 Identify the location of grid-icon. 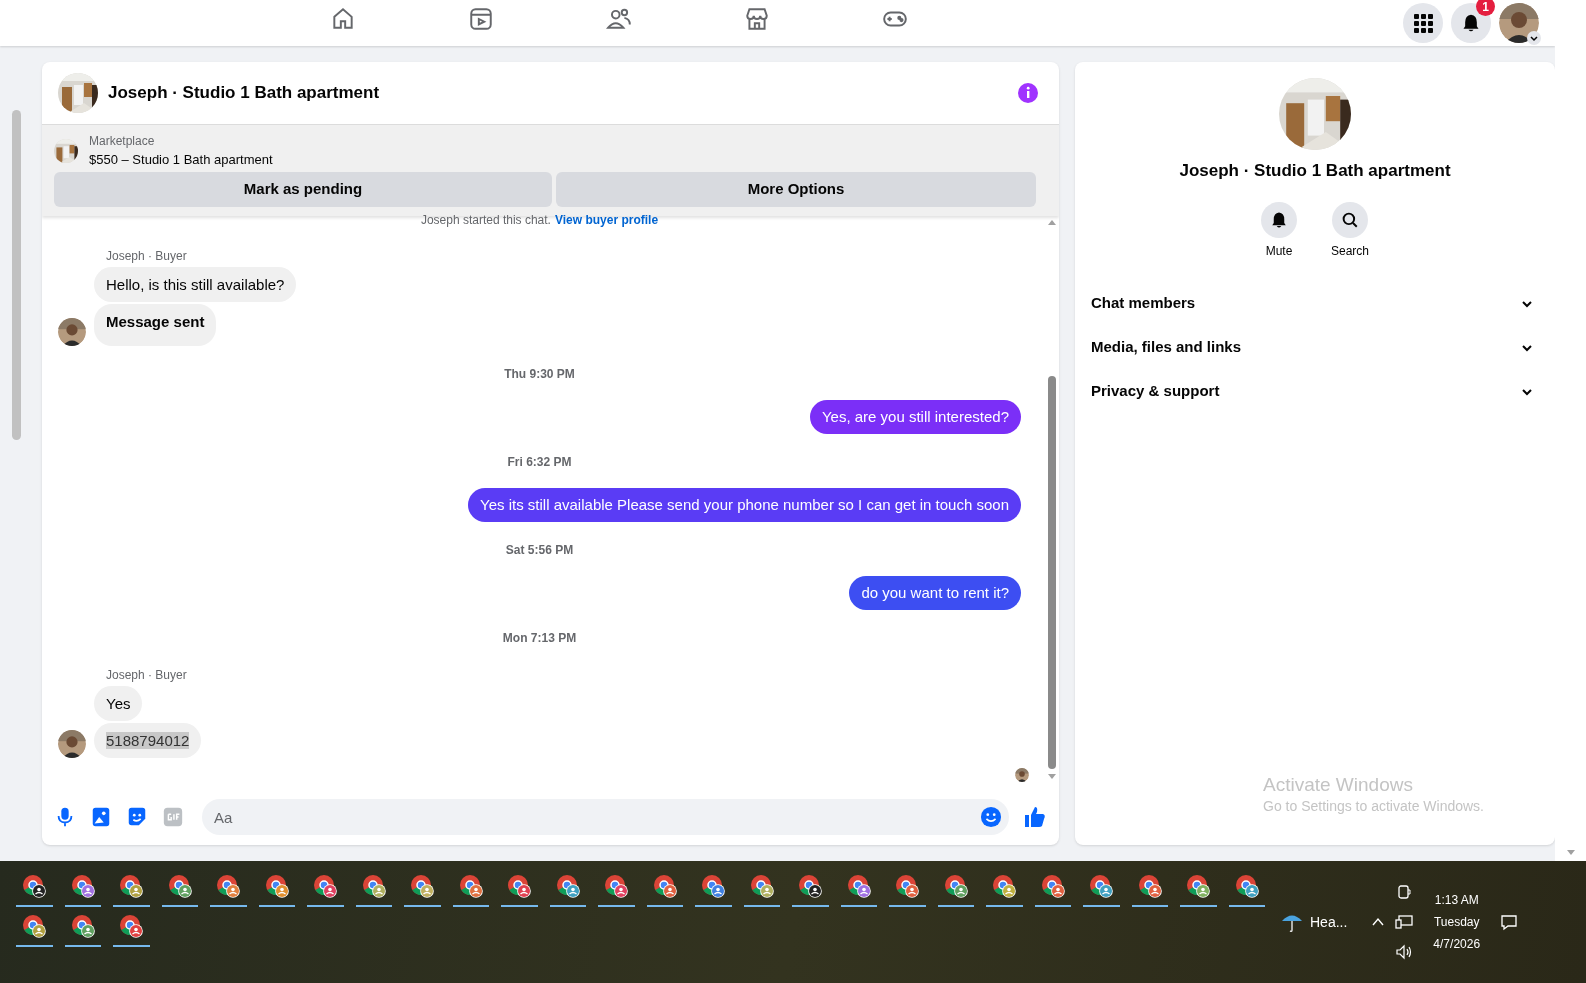
(1423, 23).